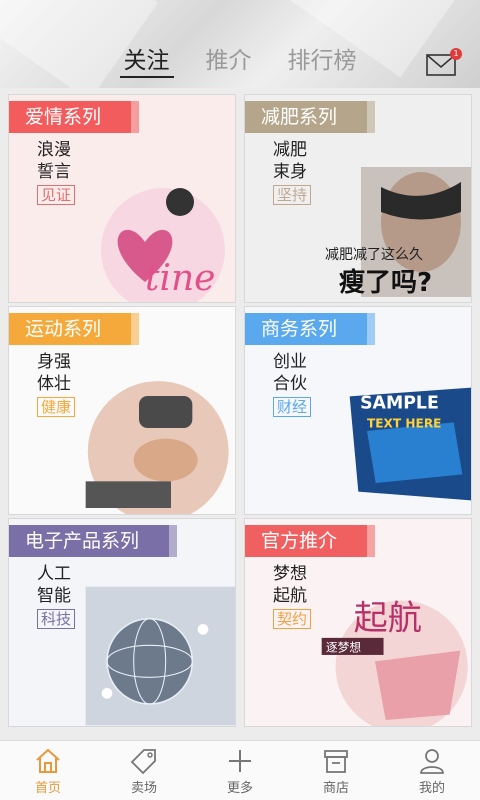 The height and width of the screenshot is (800, 480). I want to click on card-slimming: 减肥系列 减肥 束身 坚持 减肥减了这么久 瘦了吗?, so click(358, 198).